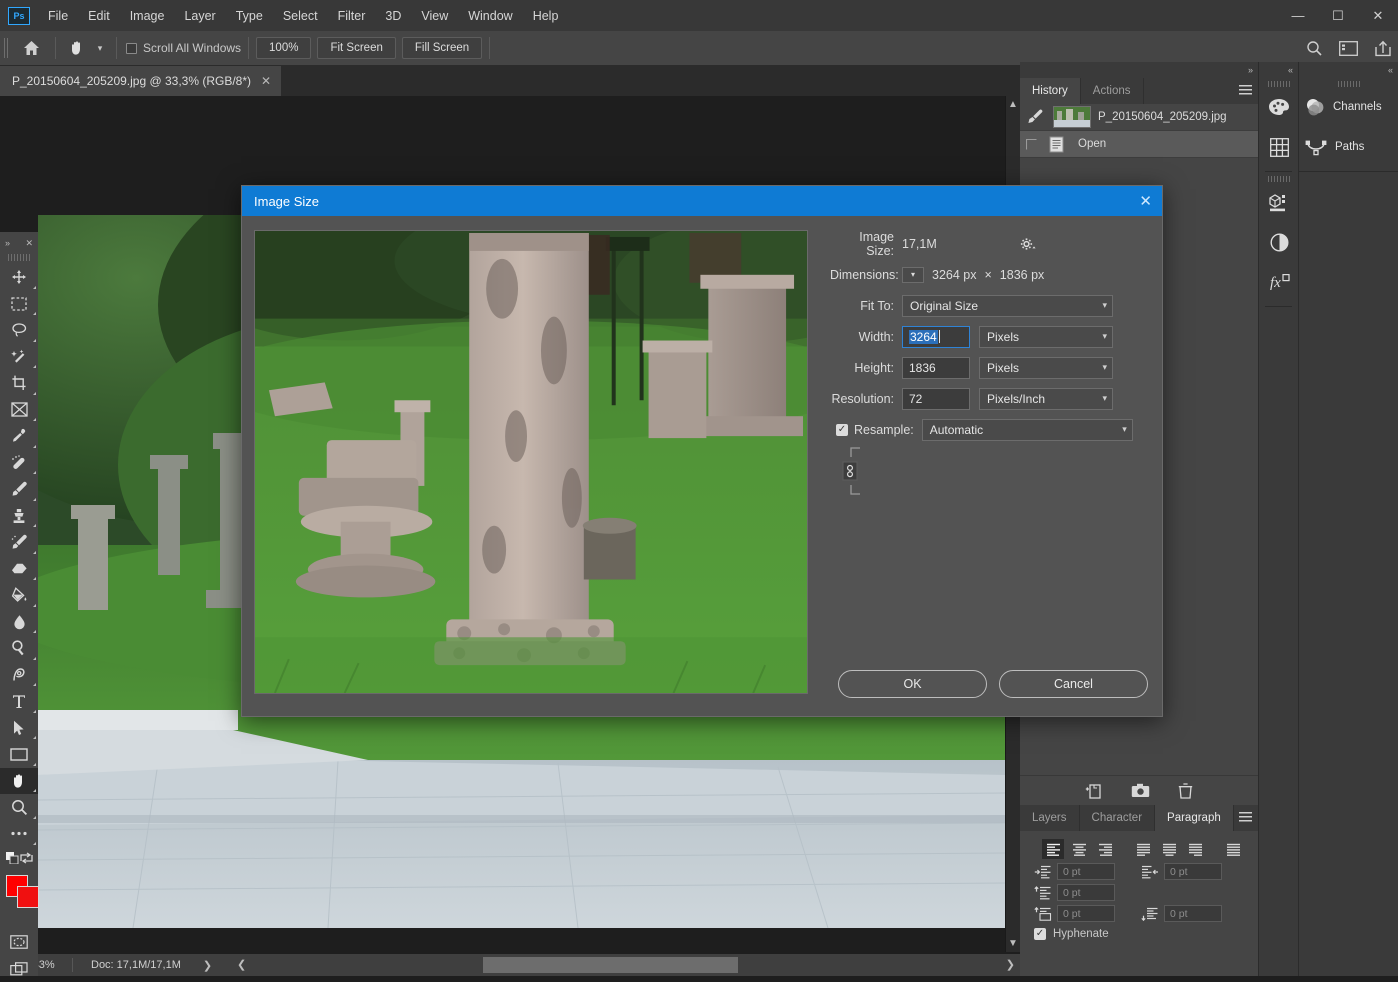 This screenshot has height=982, width=1398. I want to click on align-right-button, so click(1105, 849).